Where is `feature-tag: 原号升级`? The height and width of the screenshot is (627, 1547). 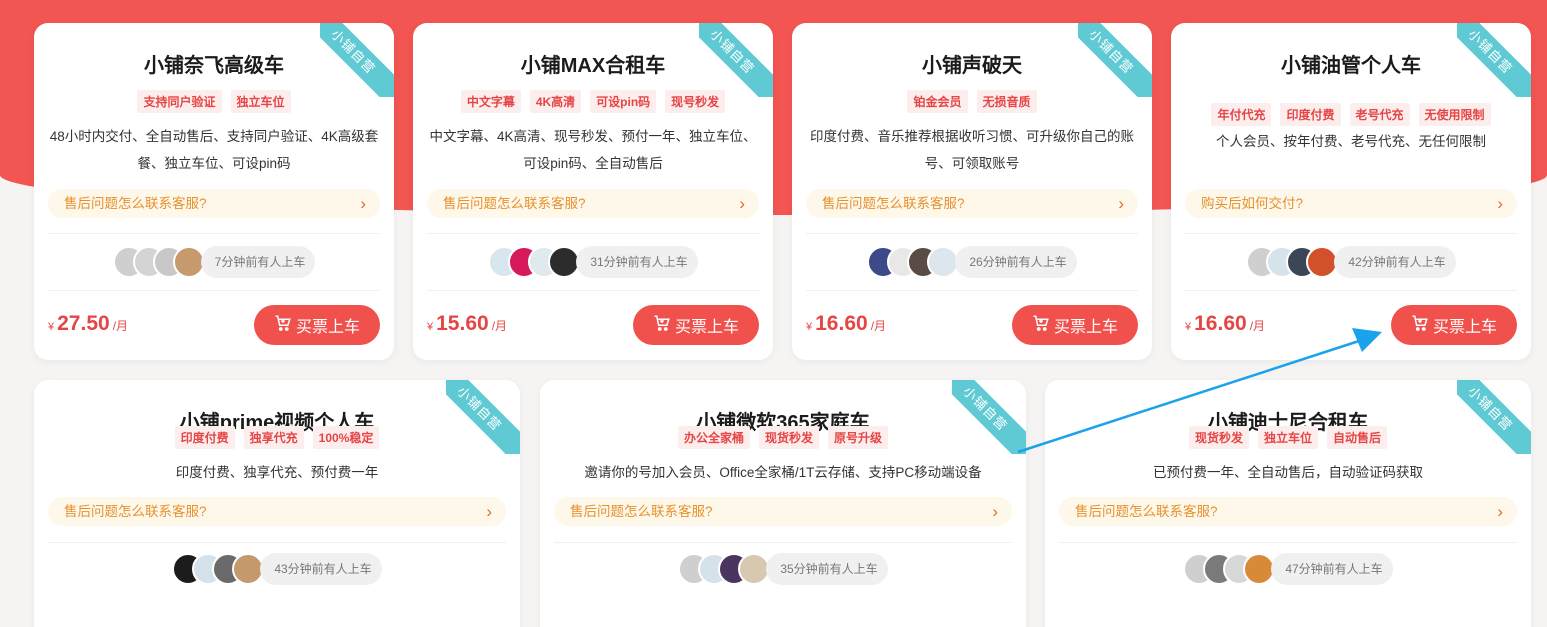 feature-tag: 原号升级 is located at coordinates (858, 437).